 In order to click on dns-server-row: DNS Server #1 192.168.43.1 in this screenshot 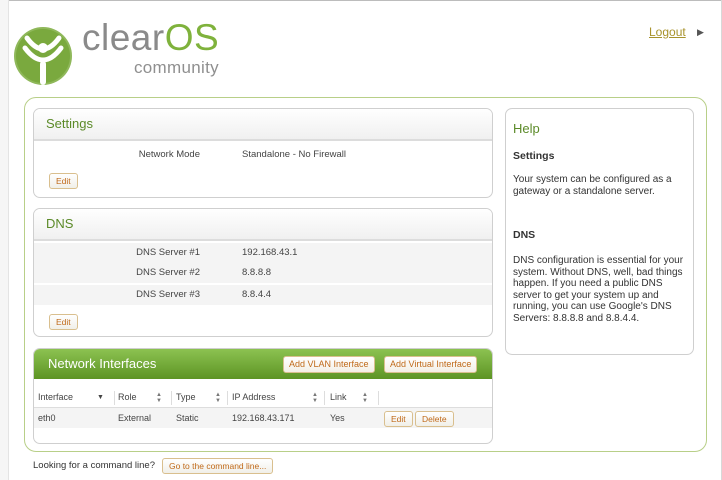, I will do `click(263, 253)`.